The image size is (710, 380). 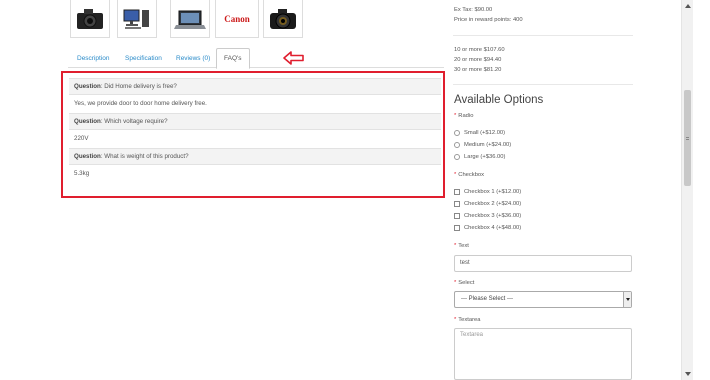 I want to click on textarea-label-text: Textarea, so click(x=469, y=320).